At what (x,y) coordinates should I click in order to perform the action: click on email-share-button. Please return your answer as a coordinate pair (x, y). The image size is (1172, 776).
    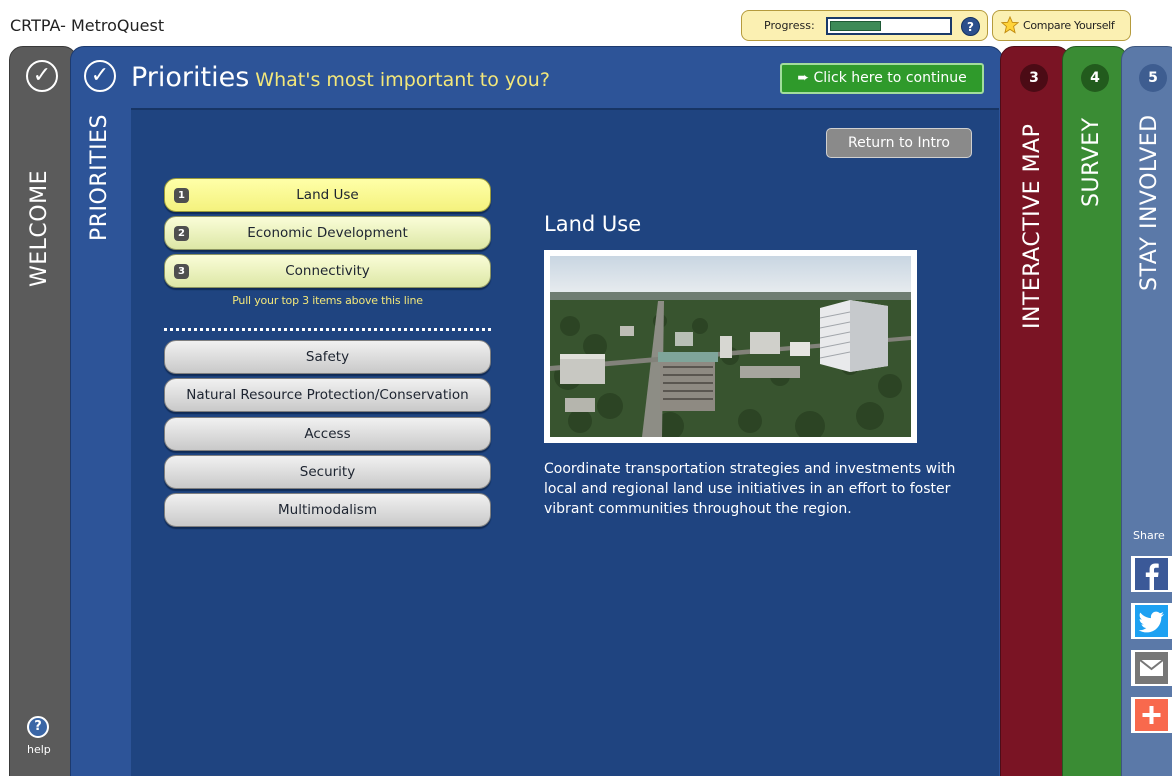
    Looking at the image, I should click on (1151, 668).